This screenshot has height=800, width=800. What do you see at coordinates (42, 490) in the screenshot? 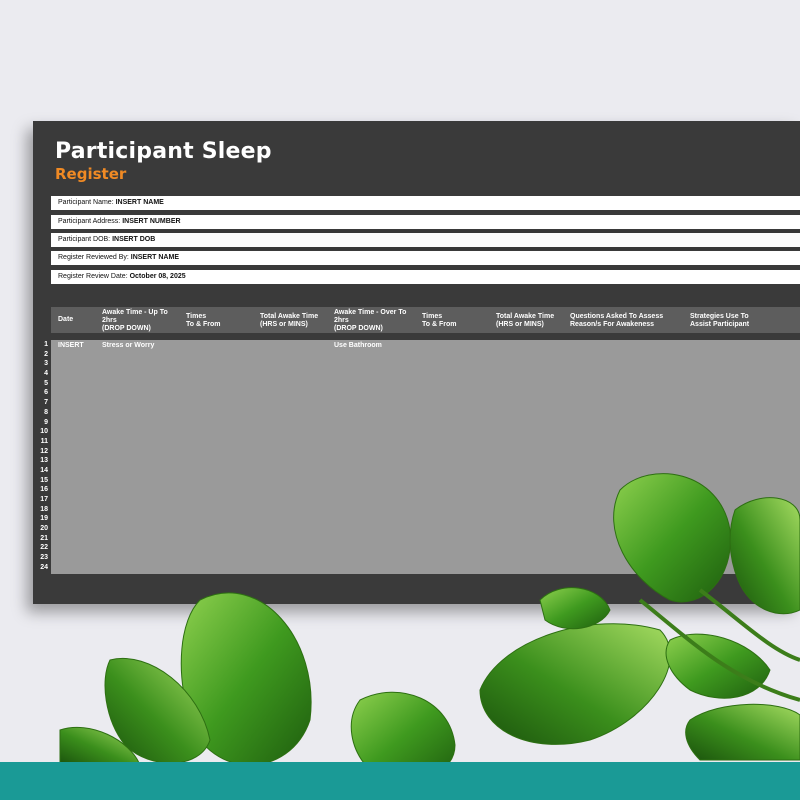
I see `row-number: 16` at bounding box center [42, 490].